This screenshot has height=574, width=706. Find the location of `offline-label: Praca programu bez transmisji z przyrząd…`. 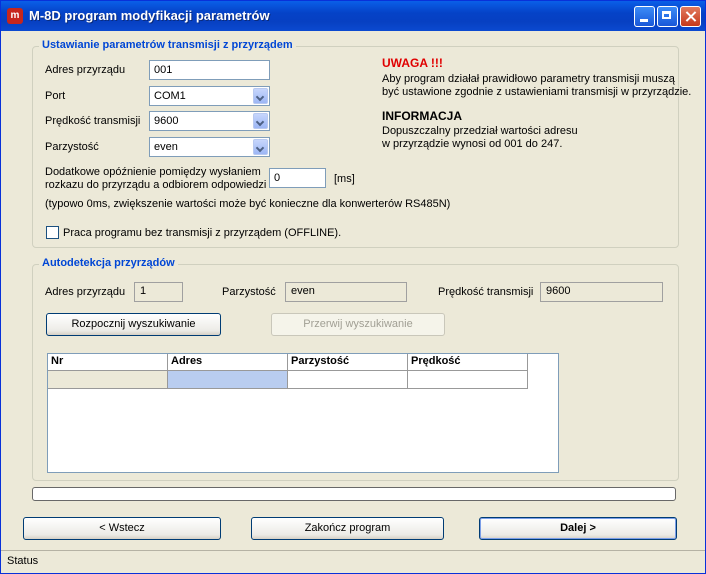

offline-label: Praca programu bez transmisji z przyrząd… is located at coordinates (202, 233).